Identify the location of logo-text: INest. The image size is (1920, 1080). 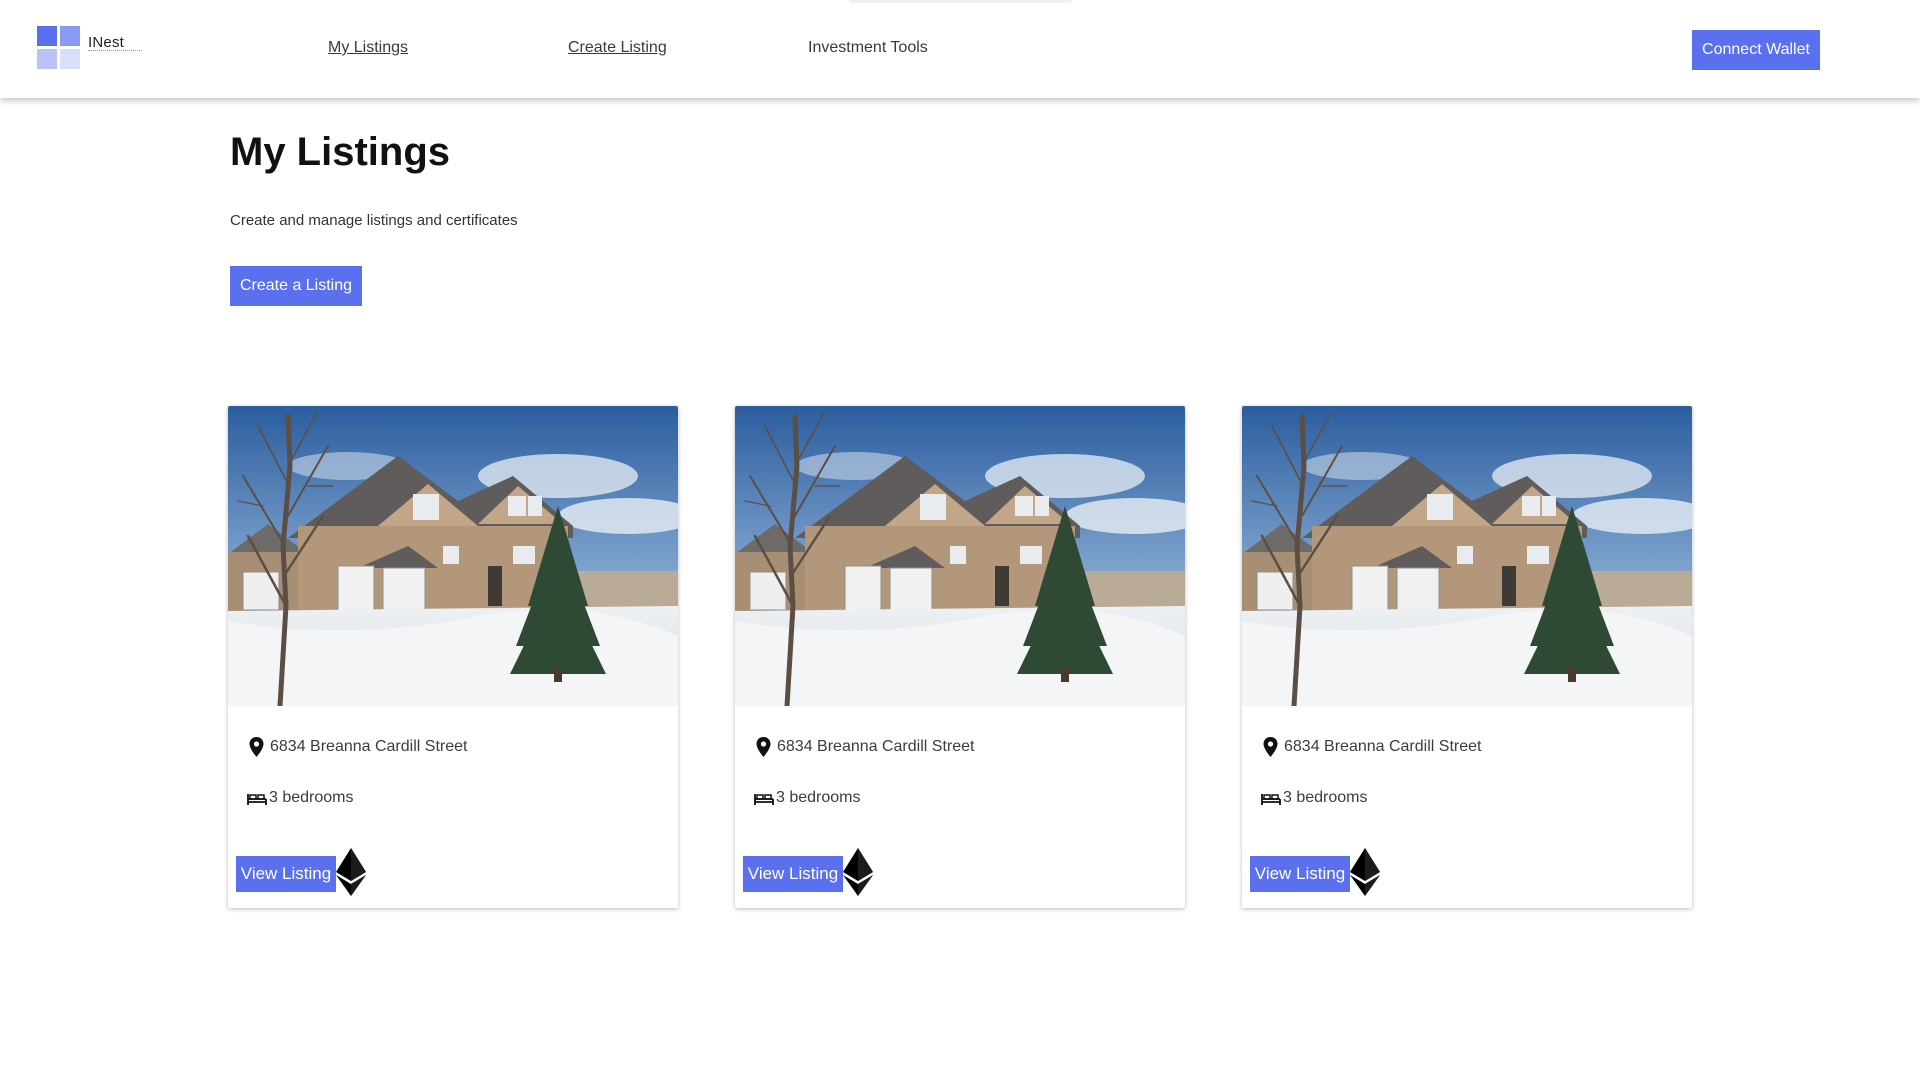
(106, 42).